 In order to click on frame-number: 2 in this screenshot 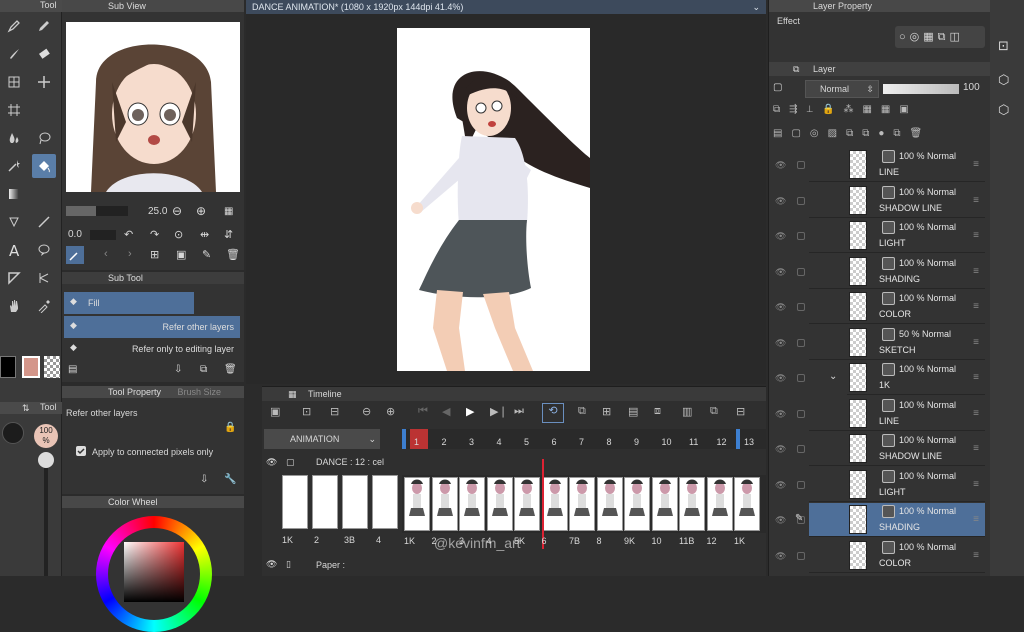, I will do `click(444, 442)`.